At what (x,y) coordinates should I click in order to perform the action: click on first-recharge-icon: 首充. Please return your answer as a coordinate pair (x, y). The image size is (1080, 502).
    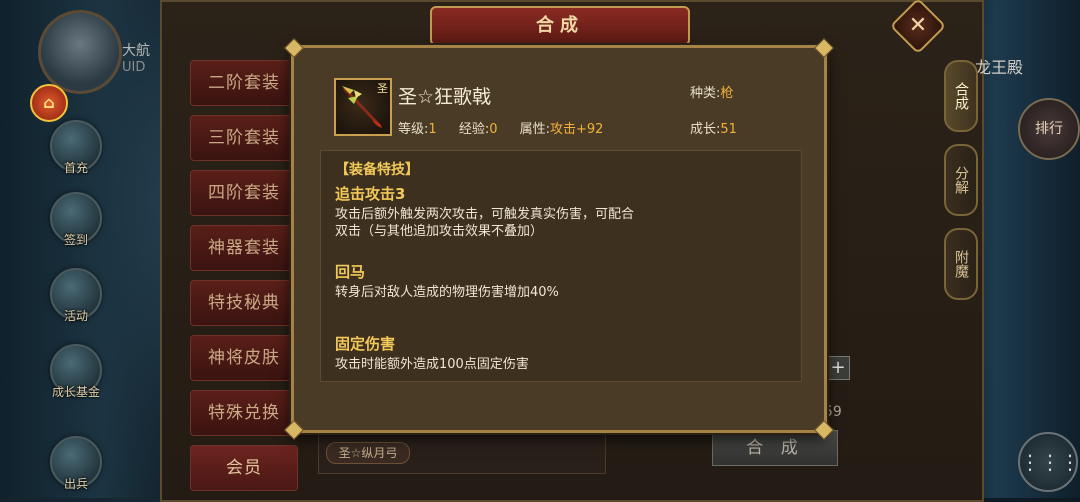
    Looking at the image, I should click on (76, 147).